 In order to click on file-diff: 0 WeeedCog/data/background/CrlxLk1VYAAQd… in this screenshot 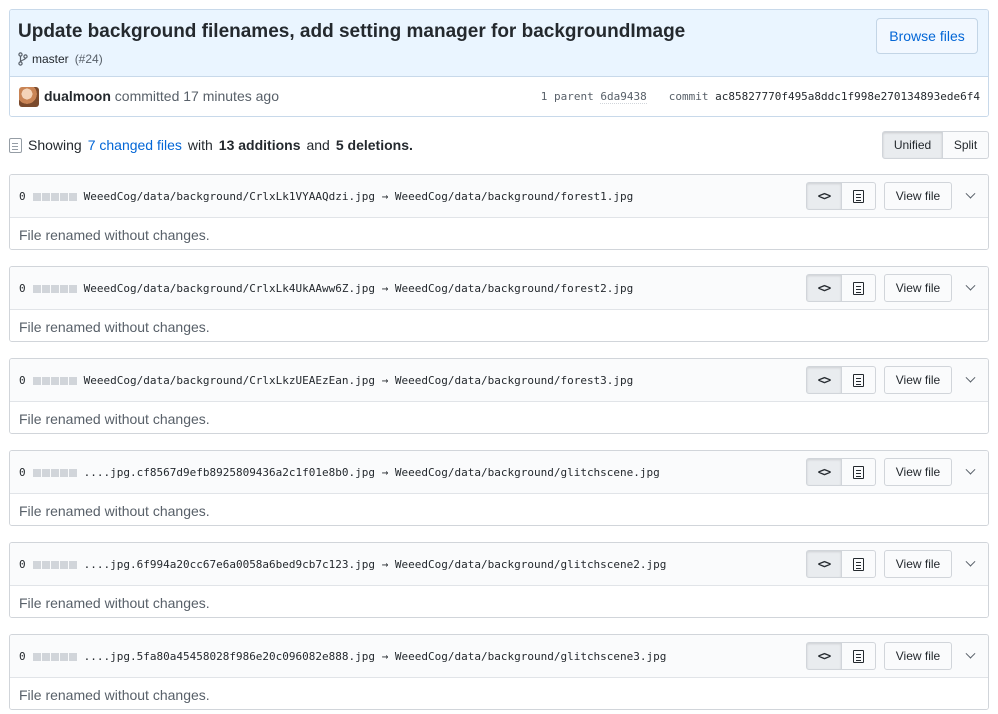, I will do `click(499, 212)`.